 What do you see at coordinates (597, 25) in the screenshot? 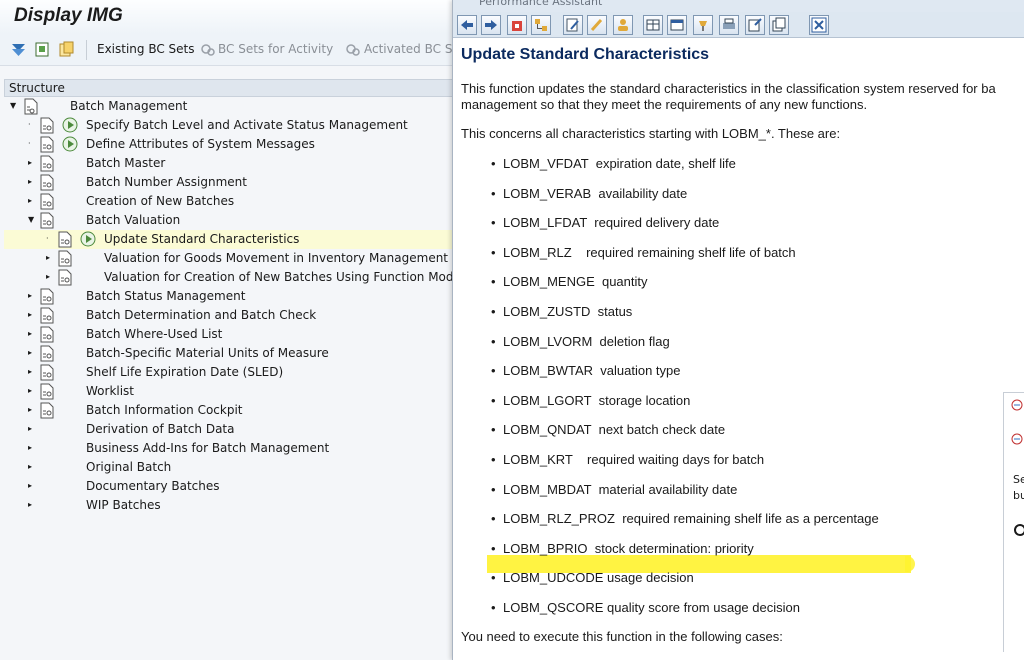
I see `highlighter-icon` at bounding box center [597, 25].